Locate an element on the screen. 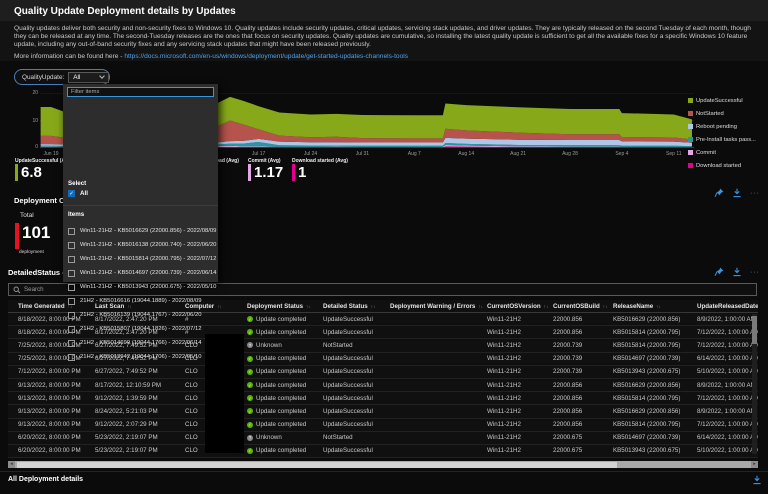  detailed-status-heading: DetailedStatus - 1 is located at coordinates (39, 272).